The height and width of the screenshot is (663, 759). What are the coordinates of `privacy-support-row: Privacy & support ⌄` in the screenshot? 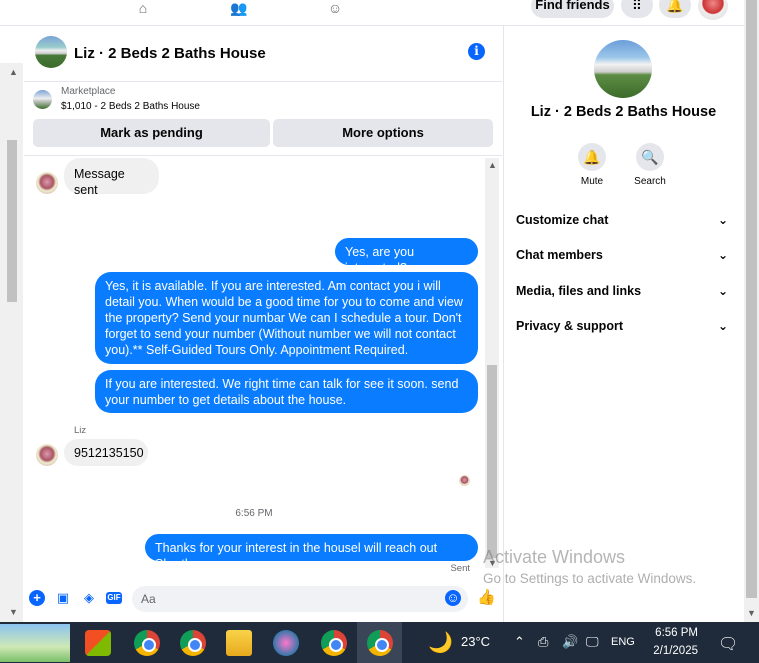 It's located at (623, 329).